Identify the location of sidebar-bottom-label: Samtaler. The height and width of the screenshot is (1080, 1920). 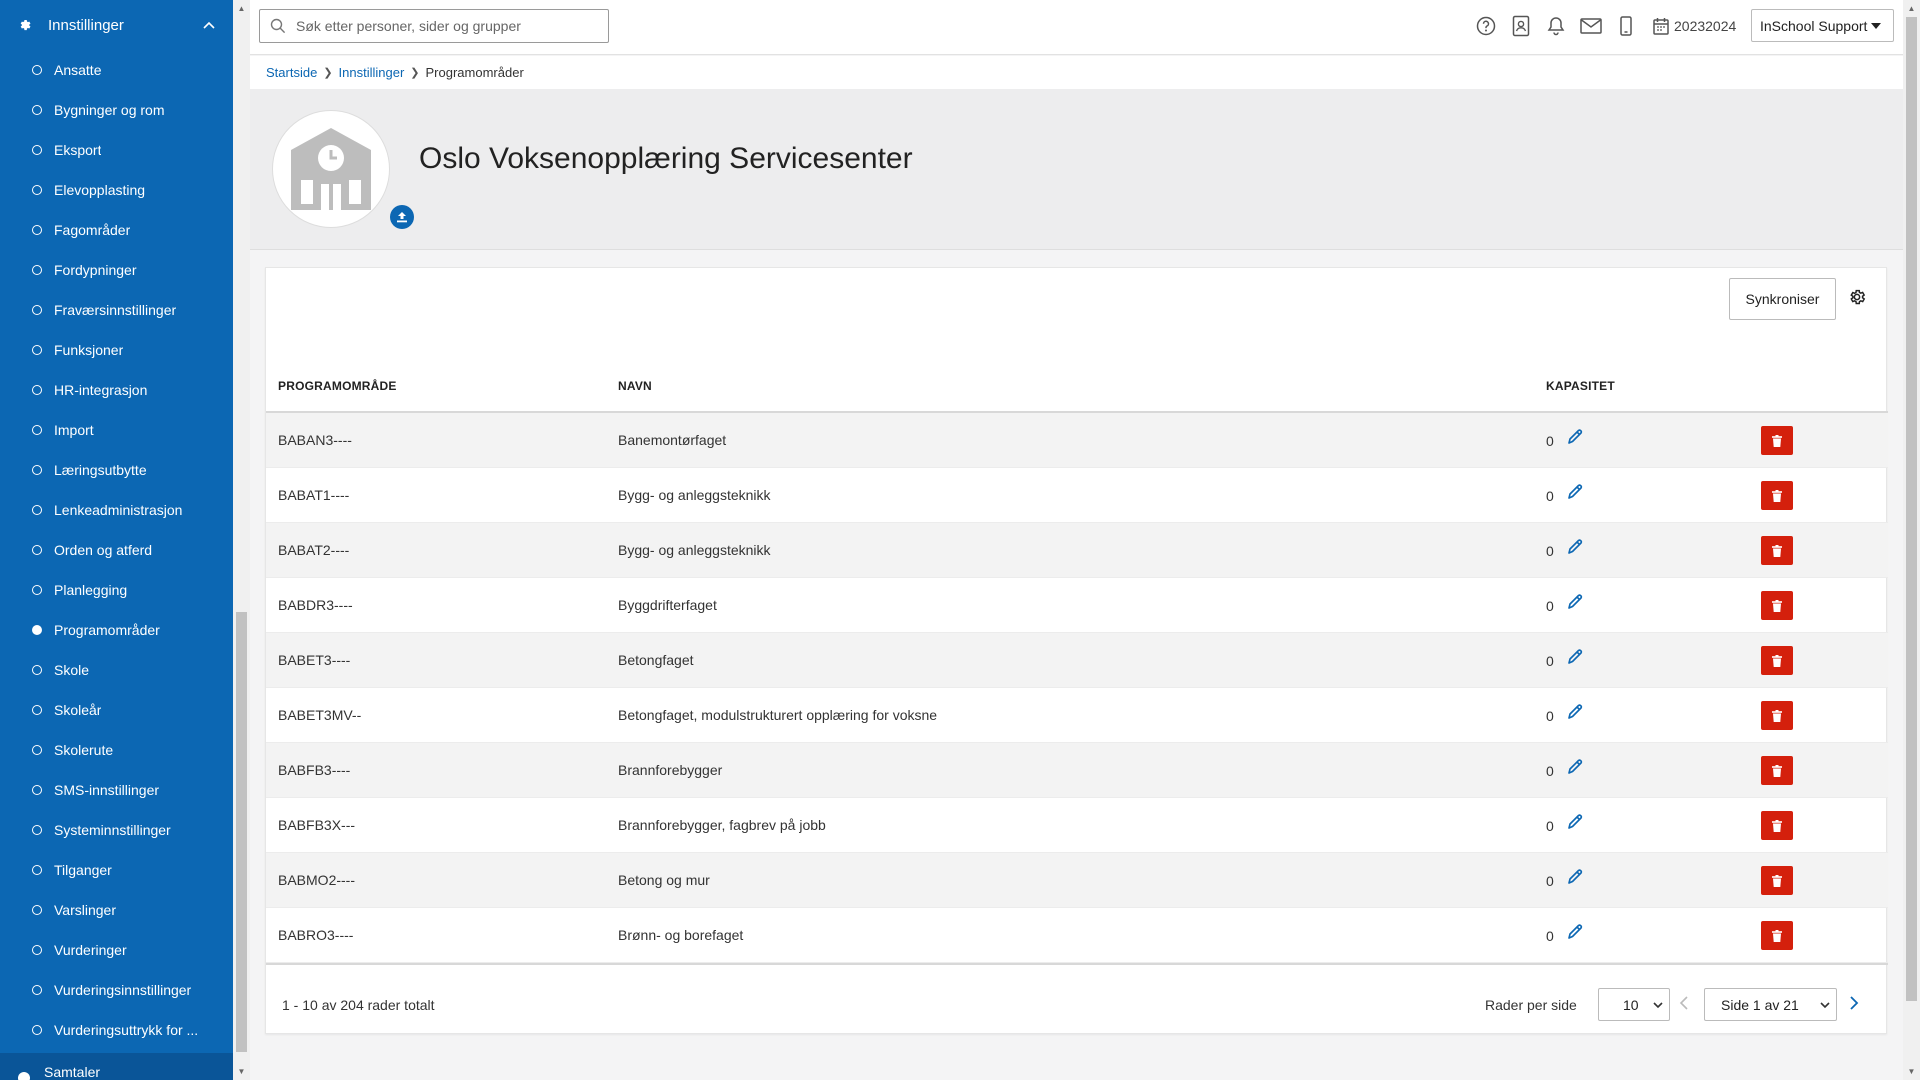
(72, 1072).